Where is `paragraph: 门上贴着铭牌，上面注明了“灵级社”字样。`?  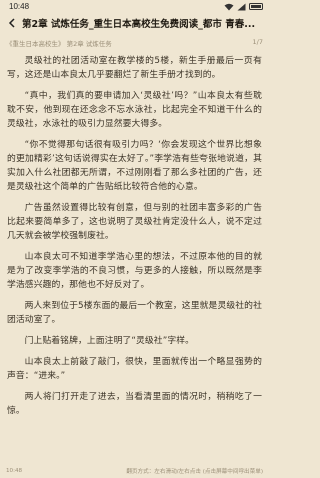 paragraph: 门上贴着铭牌，上面注明了“灵级社”字样。 is located at coordinates (109, 341).